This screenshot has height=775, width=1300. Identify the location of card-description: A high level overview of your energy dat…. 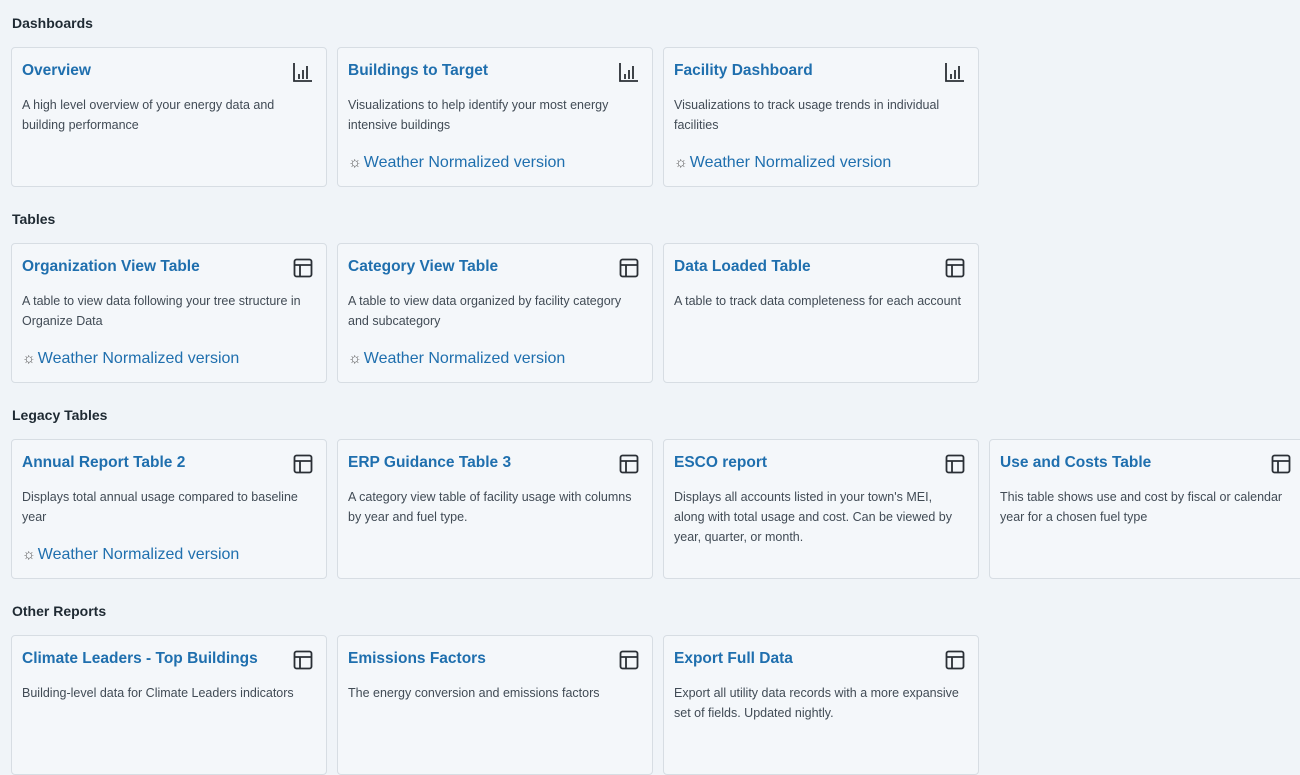
(148, 115).